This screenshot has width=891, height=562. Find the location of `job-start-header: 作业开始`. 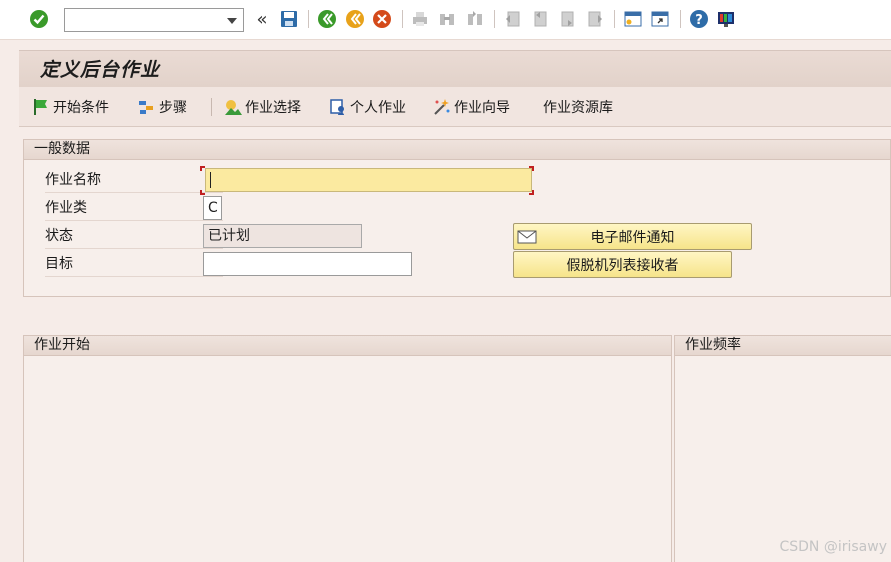

job-start-header: 作业开始 is located at coordinates (347, 346).